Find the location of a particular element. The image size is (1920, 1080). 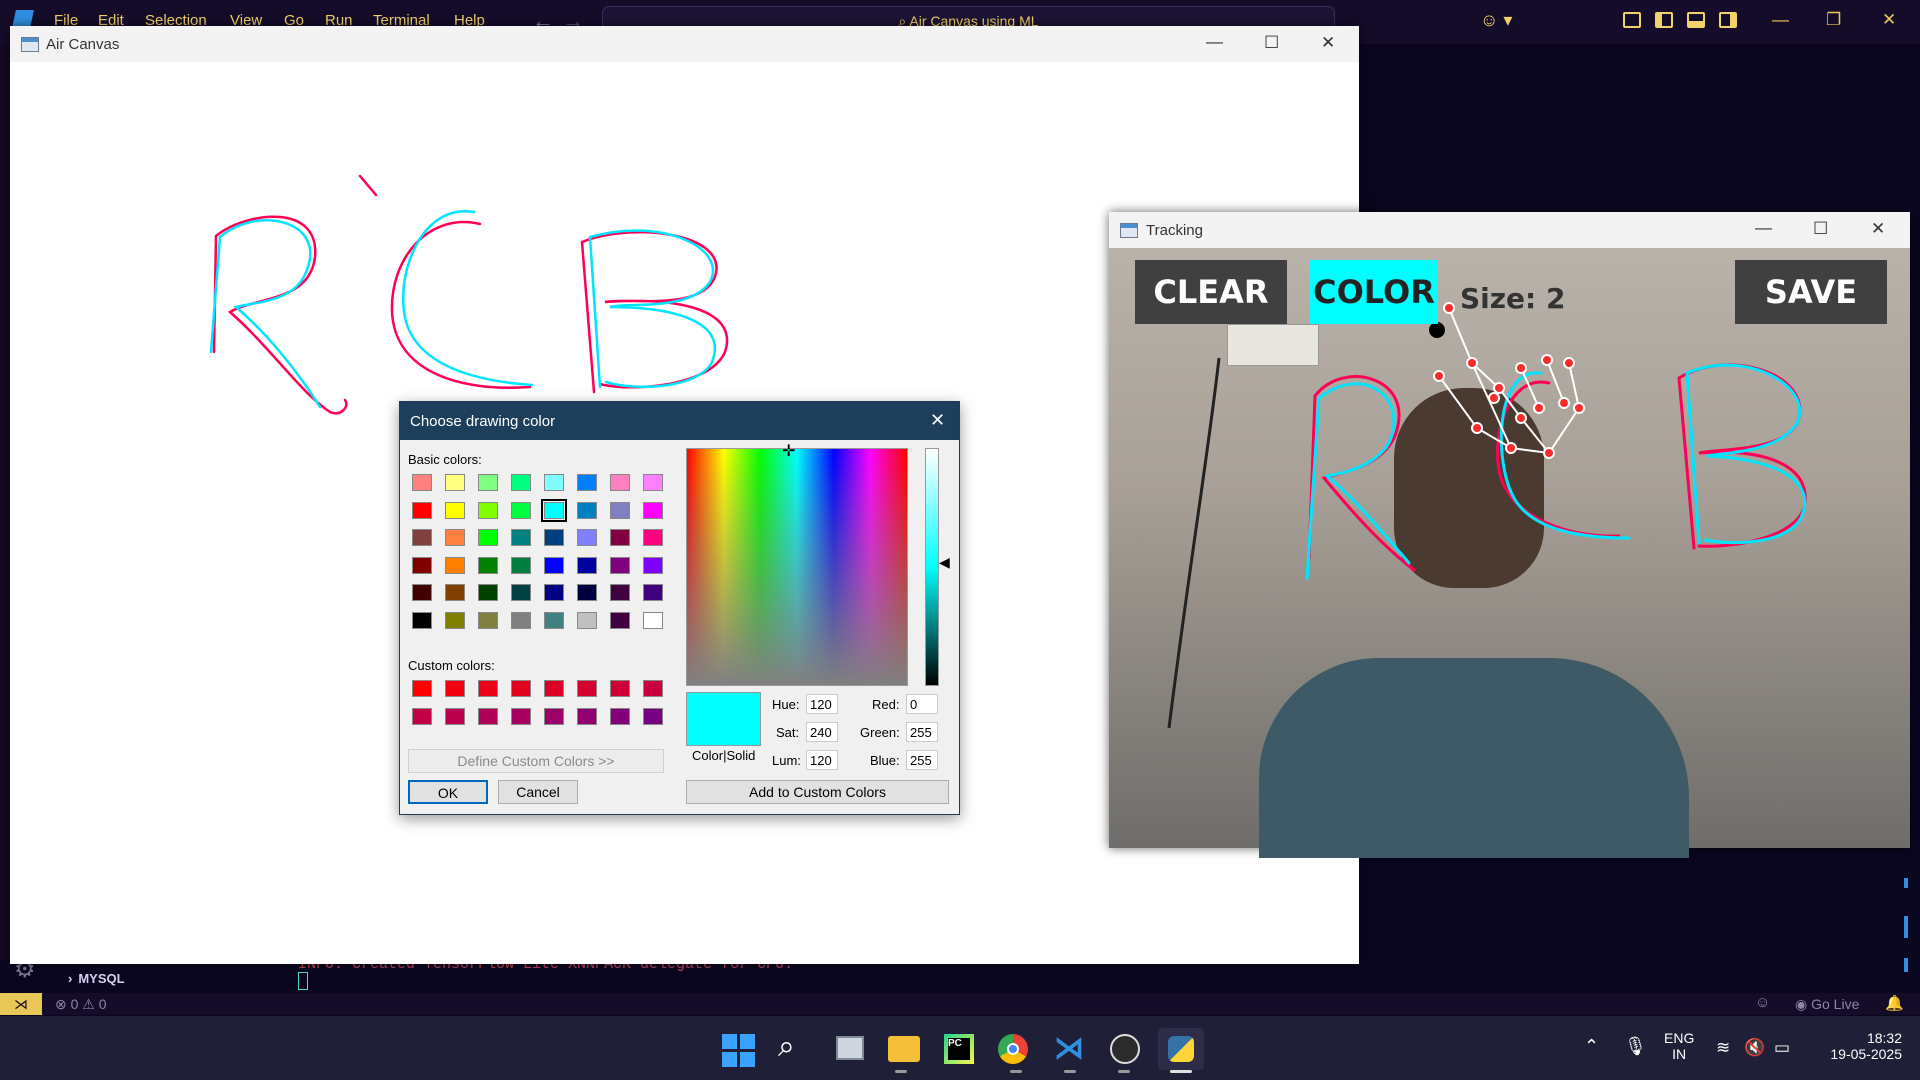

chrome-icon is located at coordinates (1013, 1049).